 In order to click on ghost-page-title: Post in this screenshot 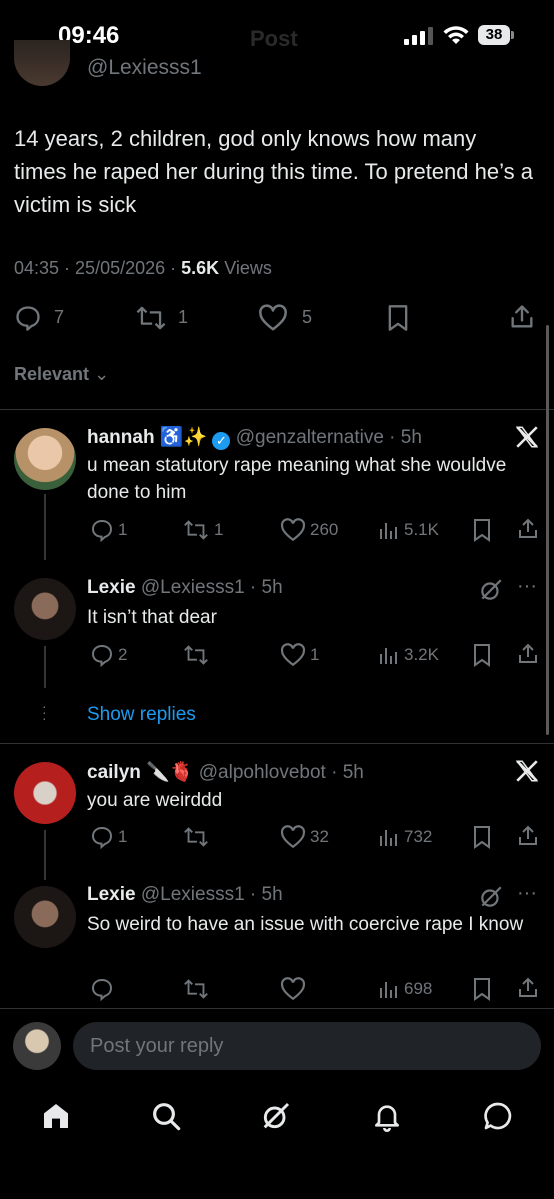, I will do `click(274, 38)`.